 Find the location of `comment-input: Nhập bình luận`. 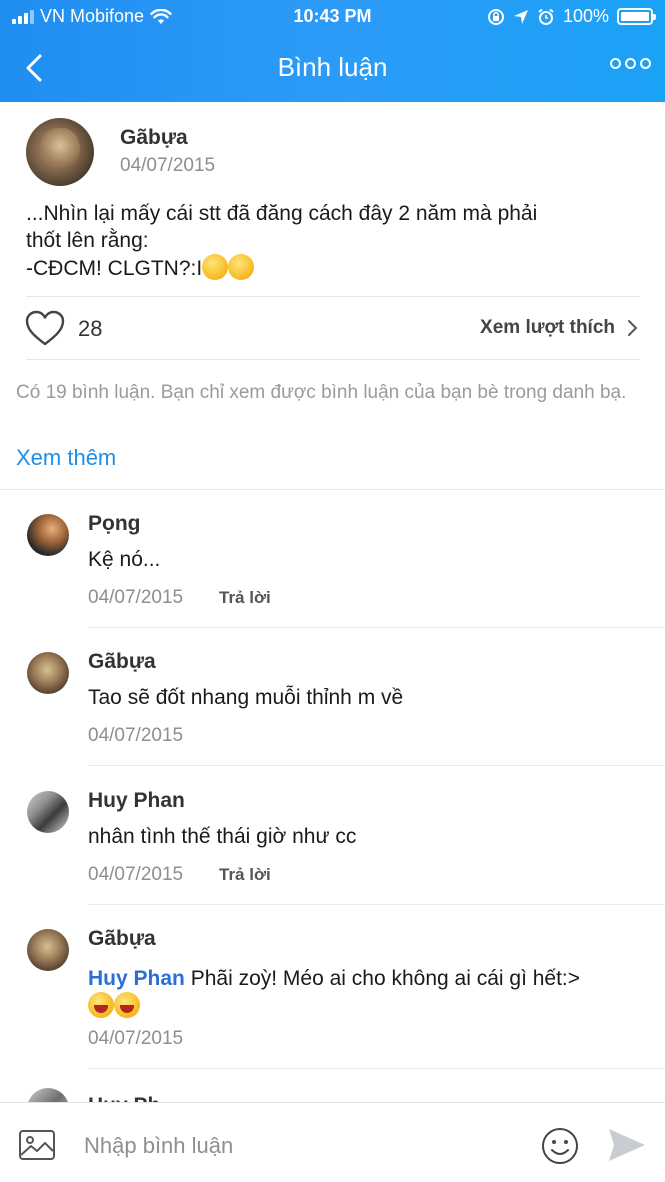

comment-input: Nhập bình luận is located at coordinates (158, 1146).